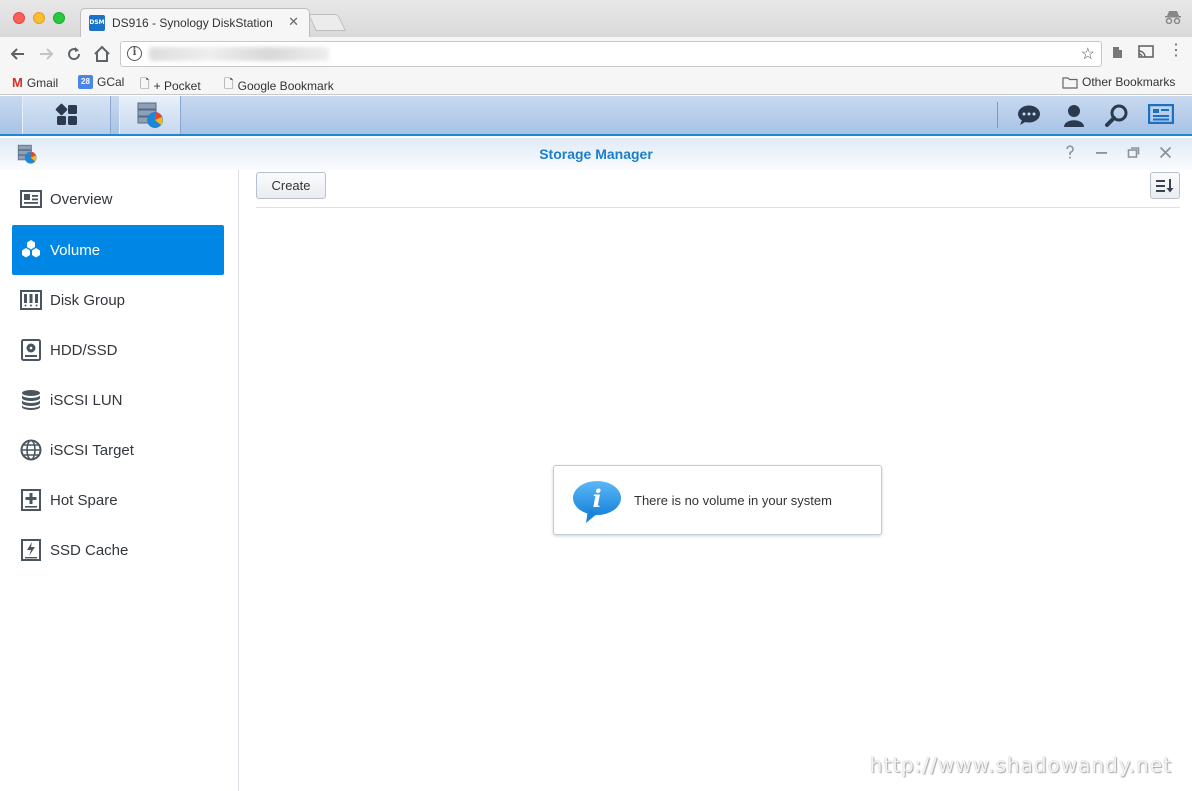  What do you see at coordinates (75, 250) in the screenshot?
I see `sidebar-item-label: Volume` at bounding box center [75, 250].